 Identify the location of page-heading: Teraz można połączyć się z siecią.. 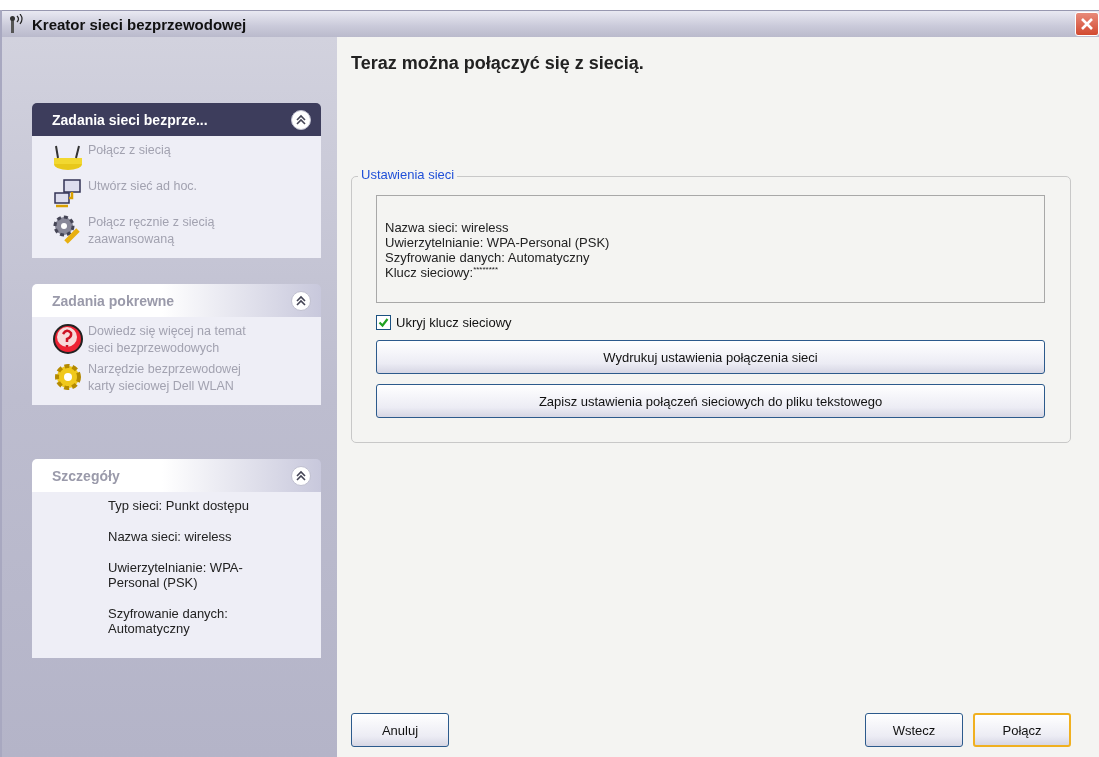
(498, 63).